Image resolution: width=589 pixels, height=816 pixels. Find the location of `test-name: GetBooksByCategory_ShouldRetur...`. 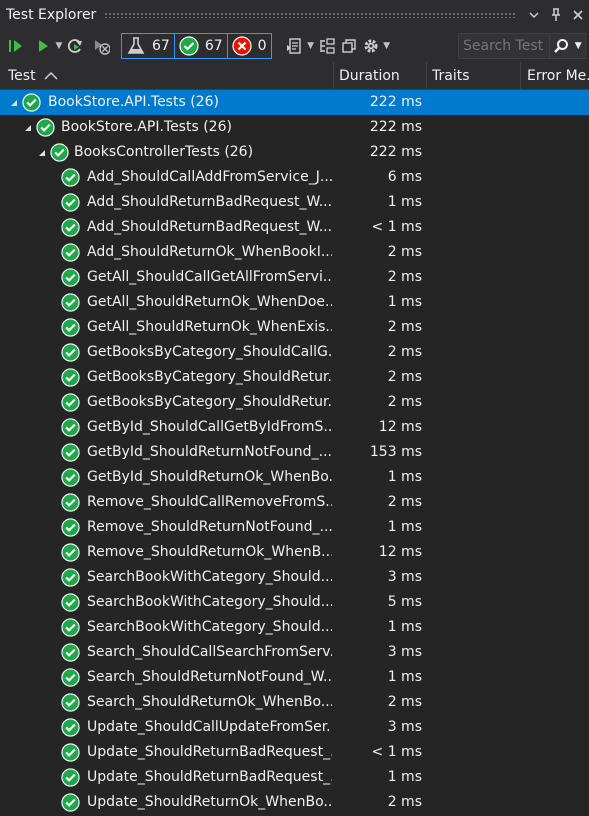

test-name: GetBooksByCategory_ShouldRetur... is located at coordinates (209, 402).